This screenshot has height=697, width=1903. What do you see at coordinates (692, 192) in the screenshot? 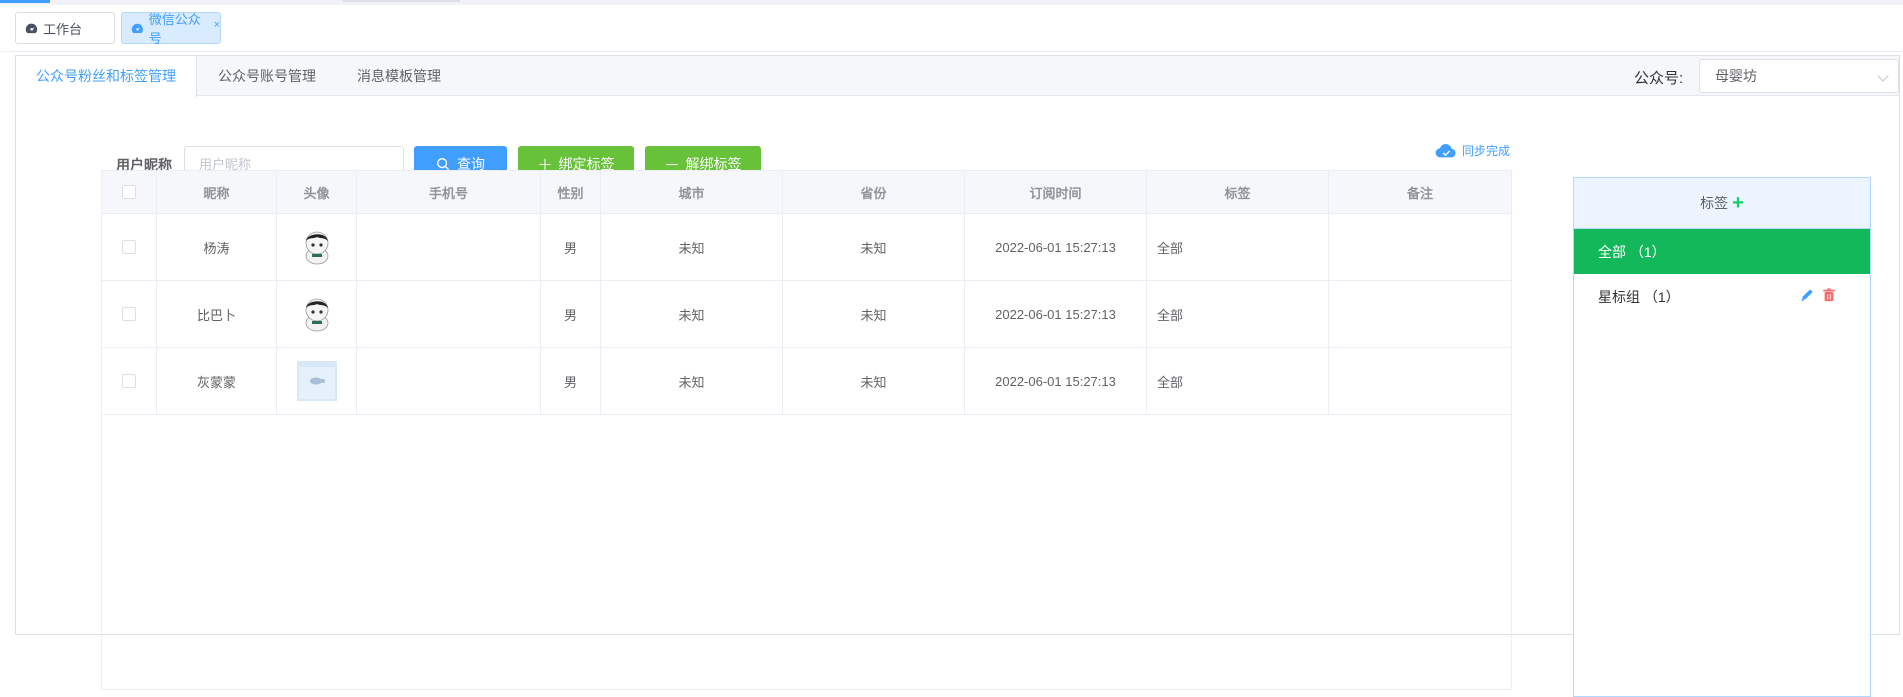
I see `header-city: 城市` at bounding box center [692, 192].